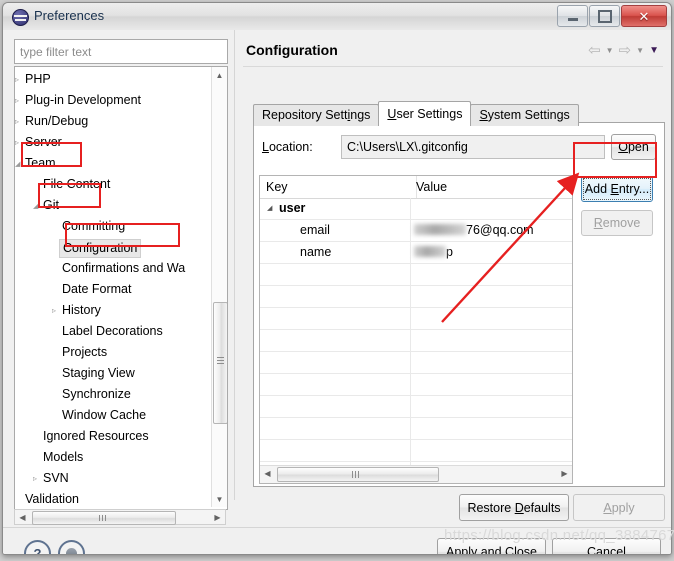 The height and width of the screenshot is (561, 674). I want to click on tree-vertical-scrollbar: ▲ ▼, so click(219, 287).